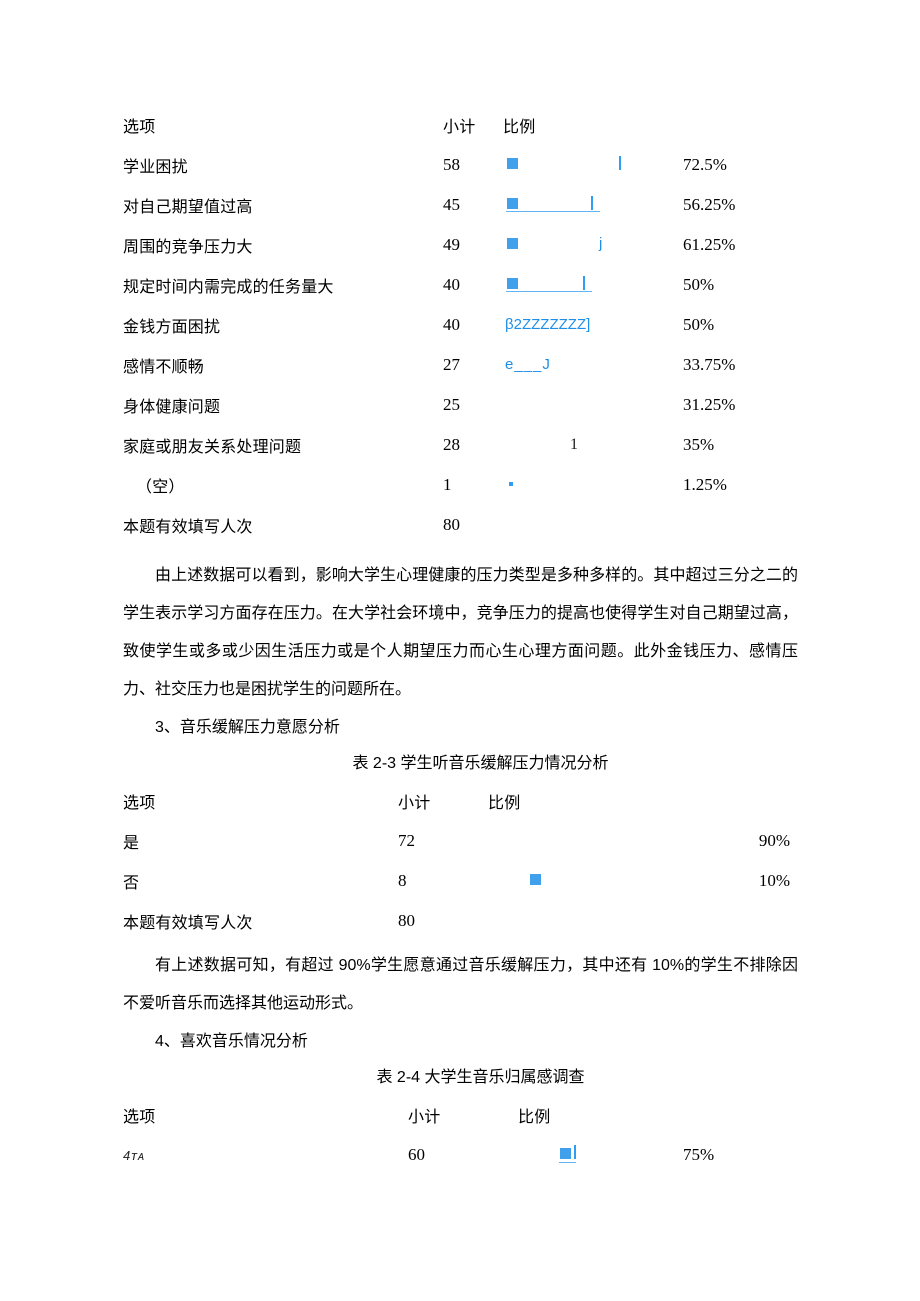 The height and width of the screenshot is (1301, 920). What do you see at coordinates (519, 127) in the screenshot?
I see `header-ratio: 比例` at bounding box center [519, 127].